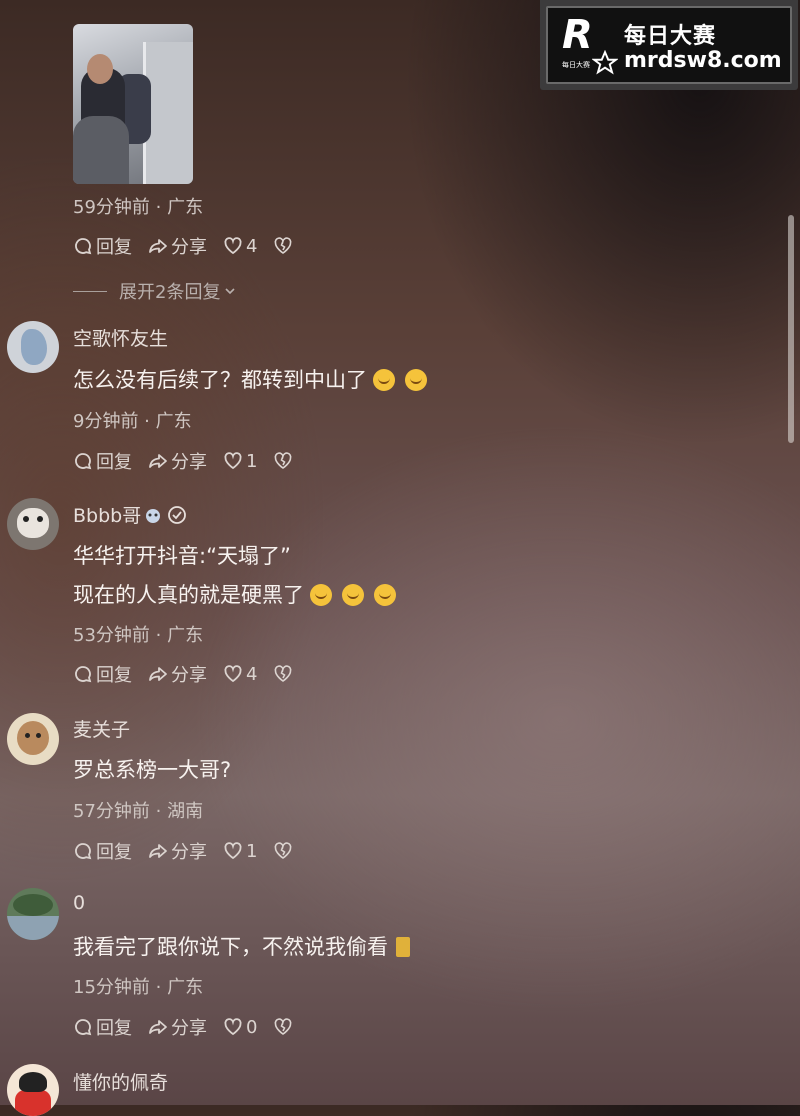 The width and height of the screenshot is (800, 1116). What do you see at coordinates (170, 292) in the screenshot?
I see `expand-replies-label: 展开2条回复` at bounding box center [170, 292].